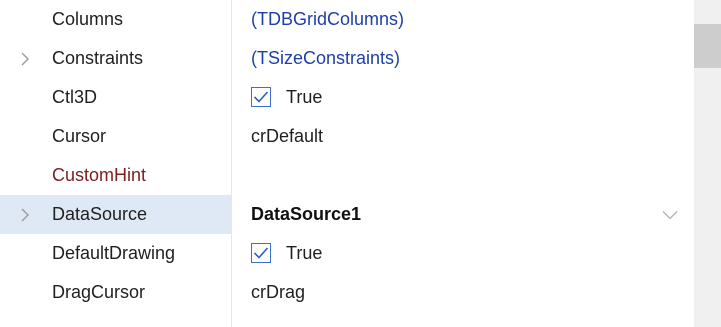 This screenshot has height=327, width=721. Describe the element at coordinates (99, 175) in the screenshot. I see `property-name: CustomHint` at that location.